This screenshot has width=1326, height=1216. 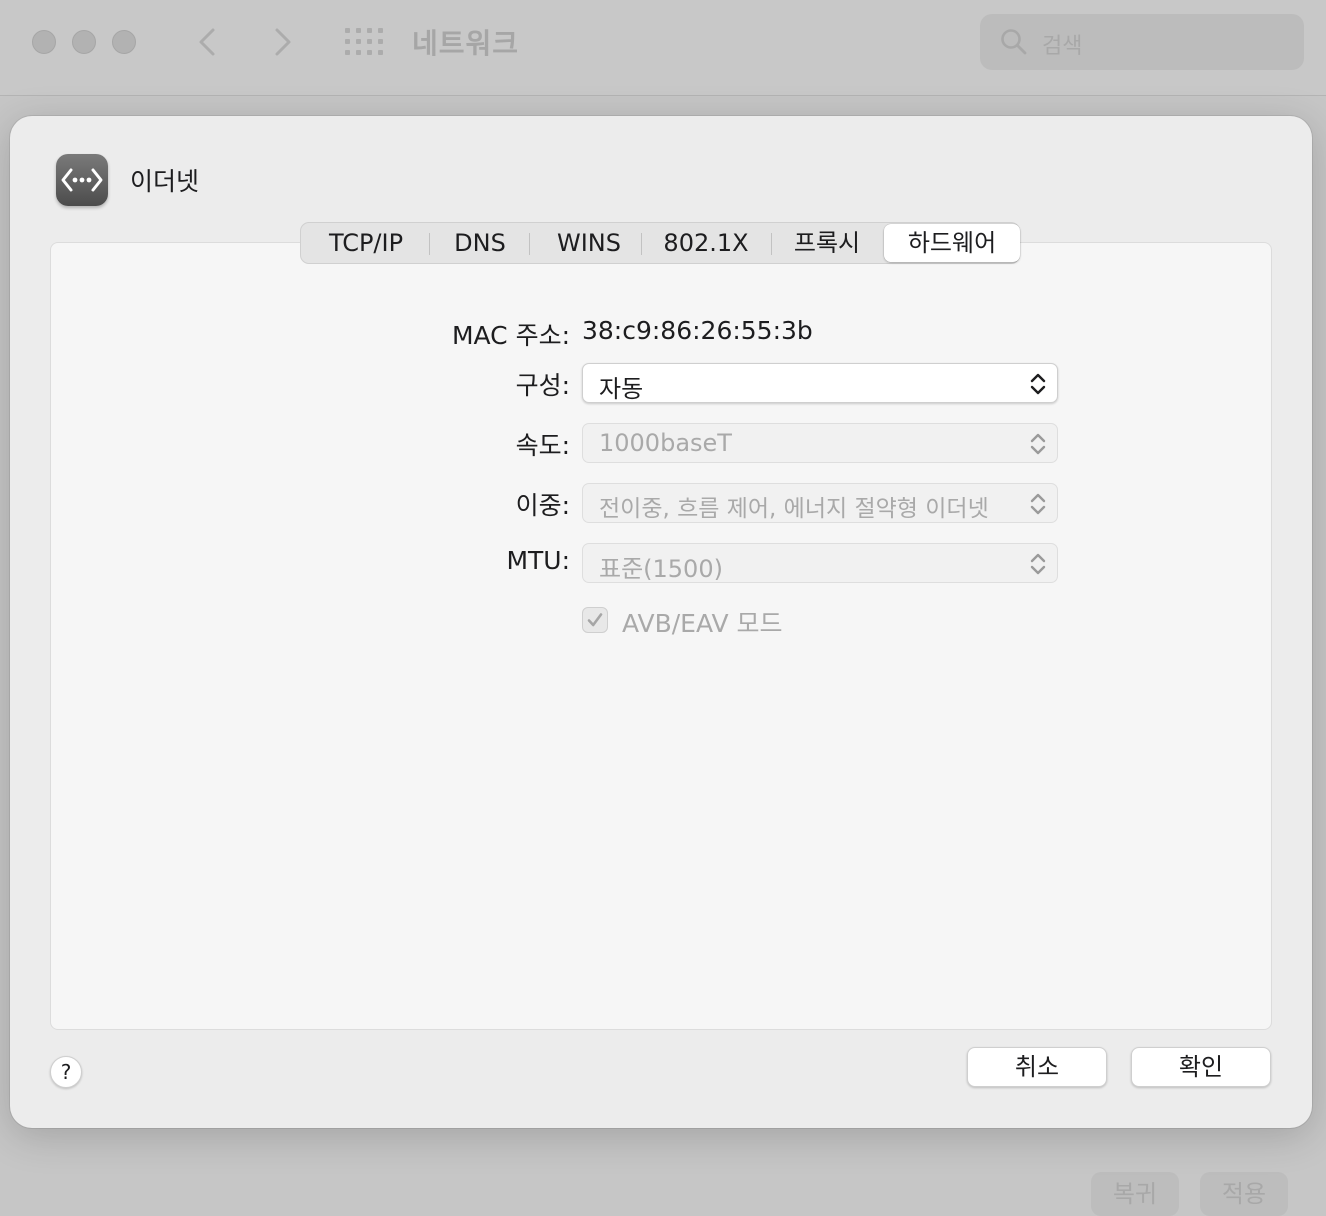 I want to click on configure-value: 자동, so click(x=621, y=389).